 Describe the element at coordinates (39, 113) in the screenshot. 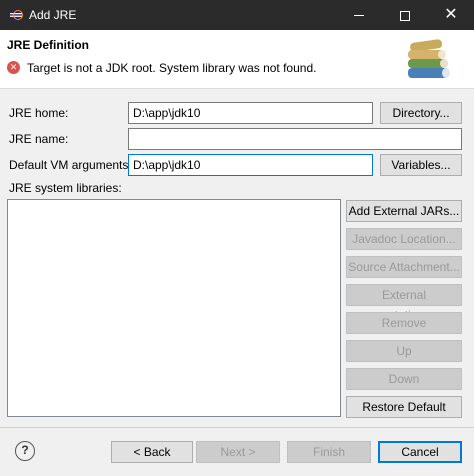

I see `jre-home-label: JRE home:` at that location.